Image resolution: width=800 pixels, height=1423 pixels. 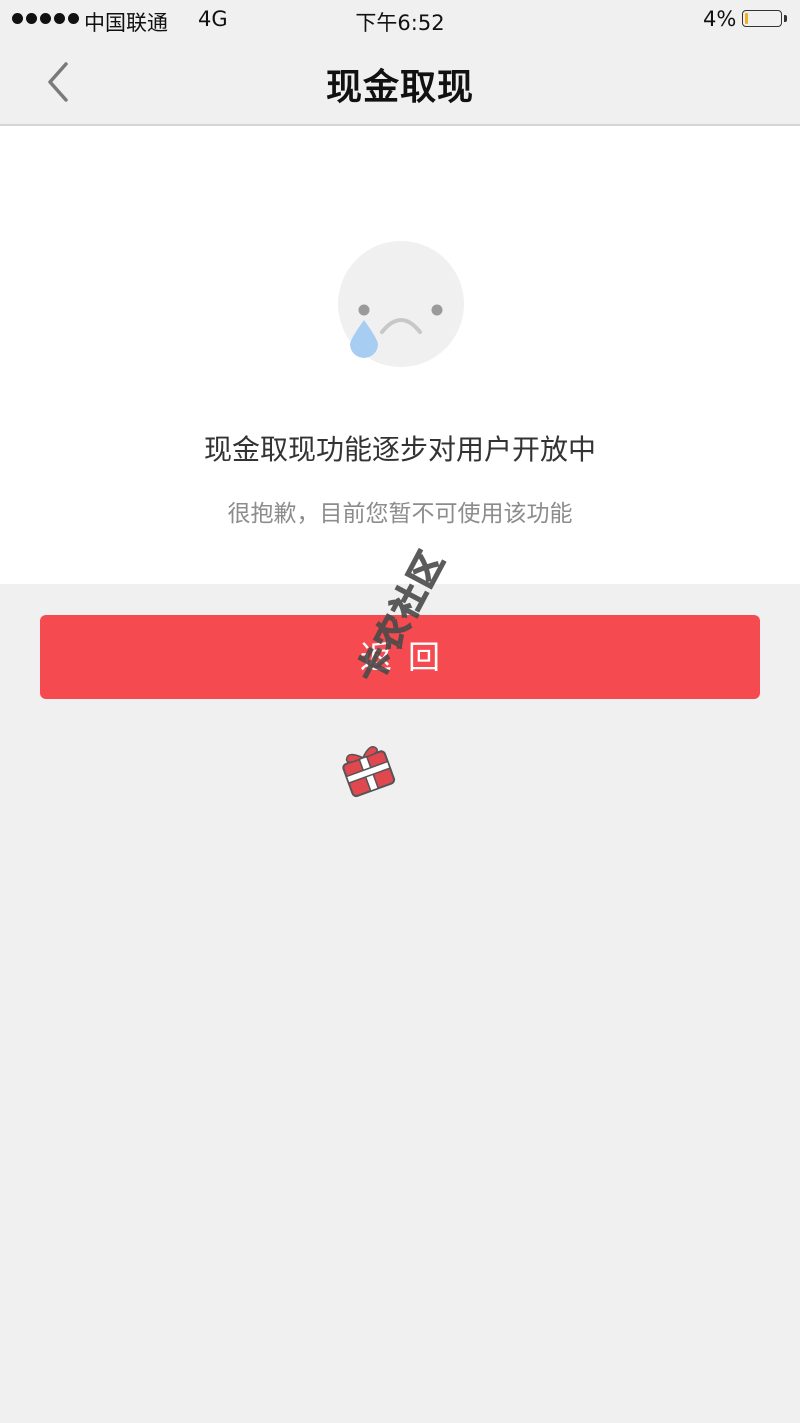 What do you see at coordinates (762, 18) in the screenshot?
I see `battery-icon` at bounding box center [762, 18].